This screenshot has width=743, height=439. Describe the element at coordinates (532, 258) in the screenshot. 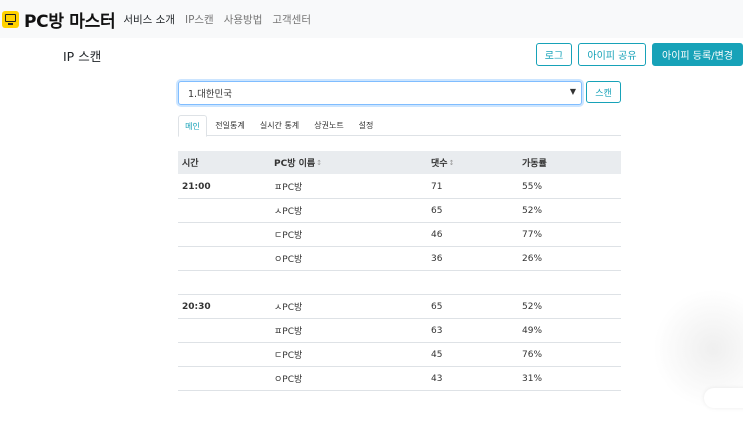

I see `rate-cell: 26%` at that location.